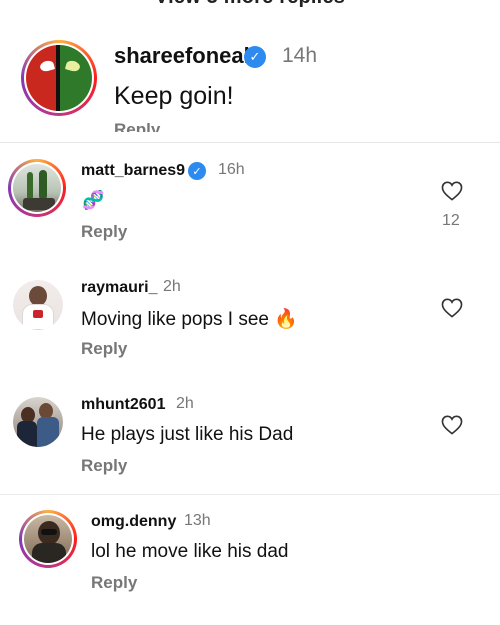  What do you see at coordinates (197, 520) in the screenshot?
I see `timestamp: 13h` at bounding box center [197, 520].